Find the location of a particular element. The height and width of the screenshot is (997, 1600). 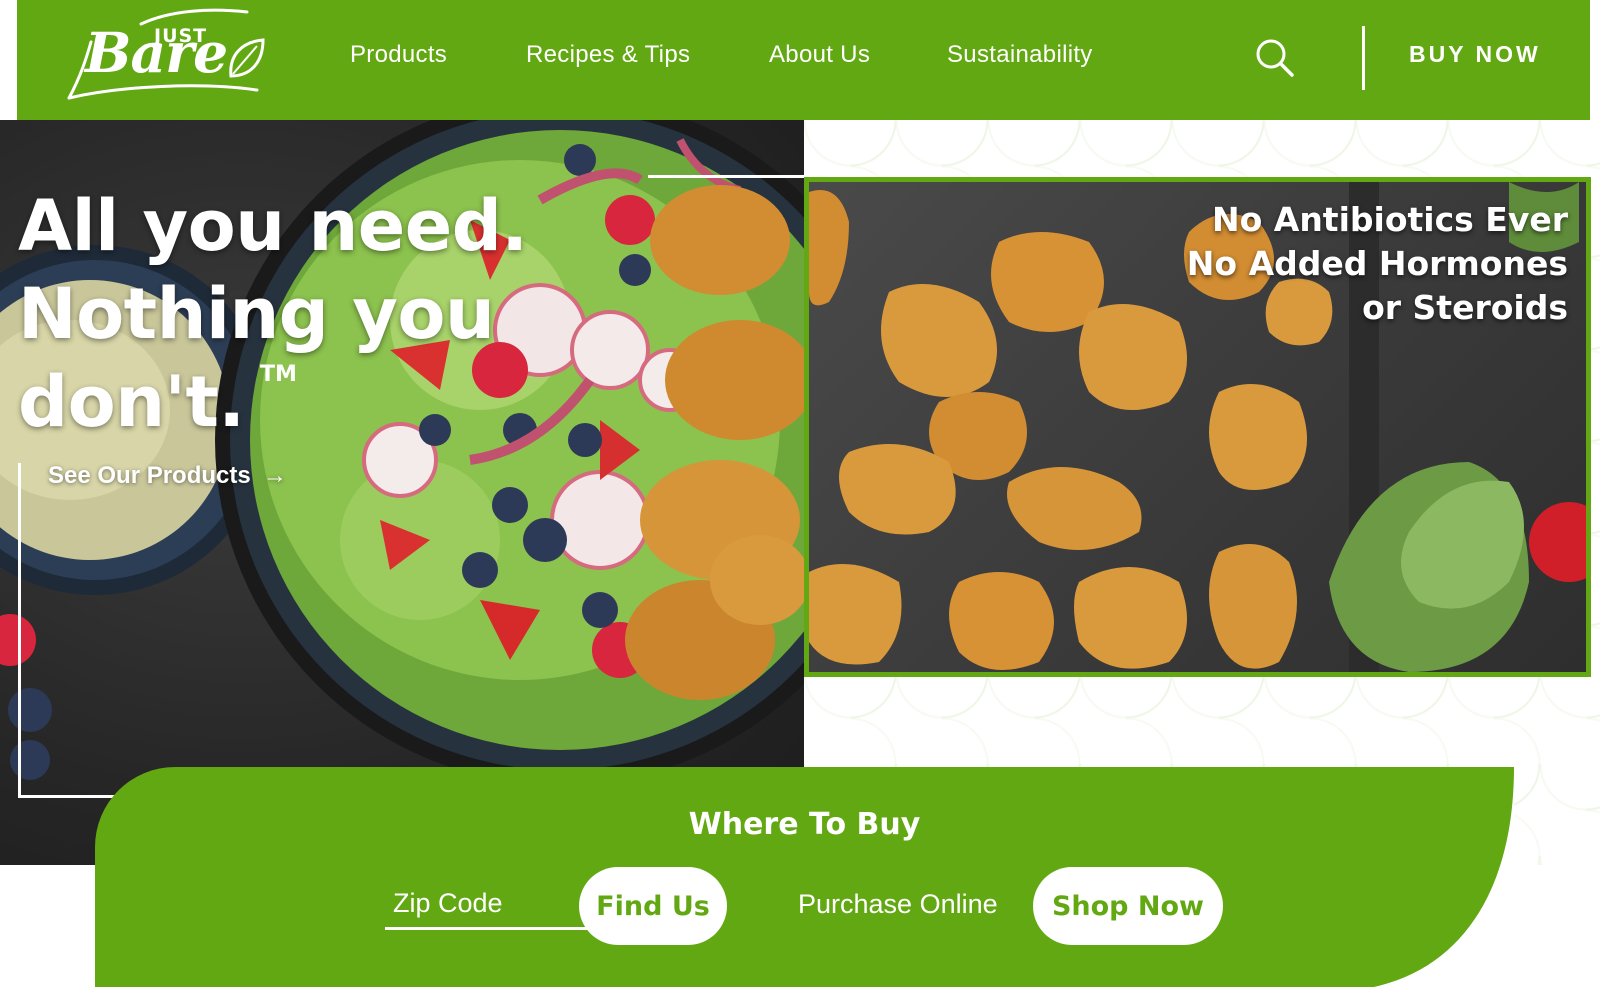

trademark-symbol: TM is located at coordinates (278, 374).